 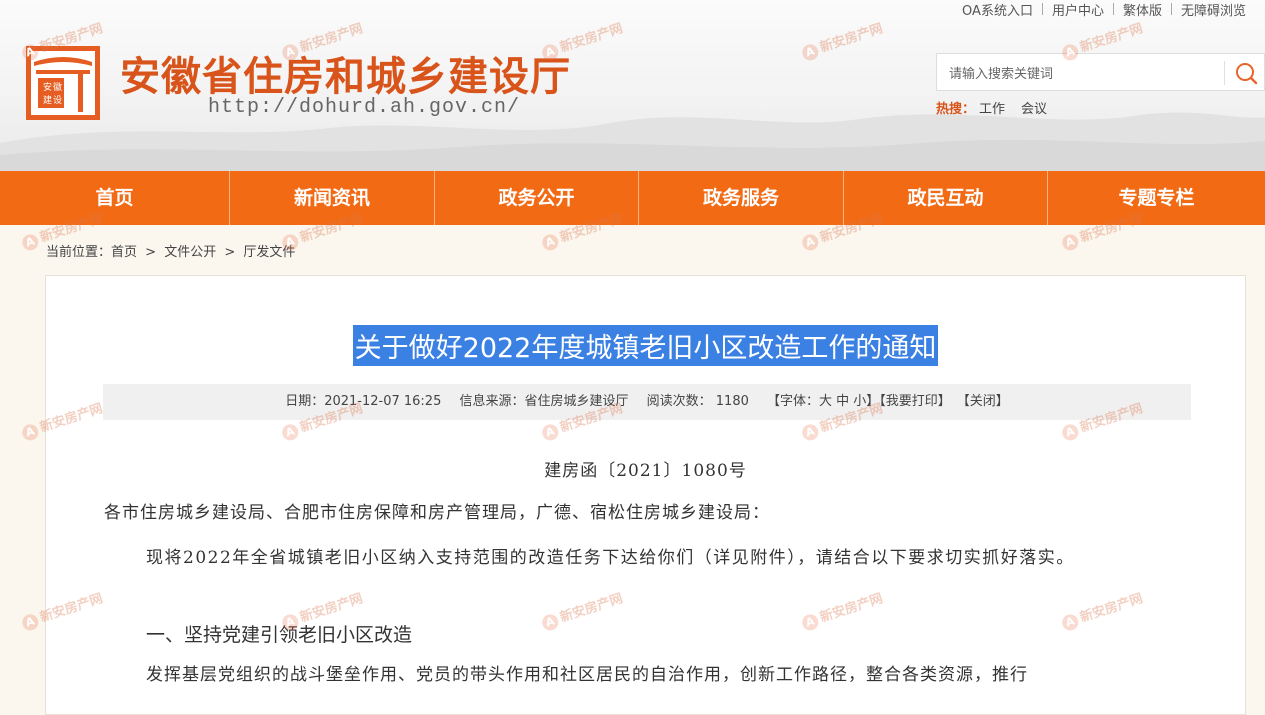 What do you see at coordinates (956, 109) in the screenshot?
I see `hot-search-label: 热搜：` at bounding box center [956, 109].